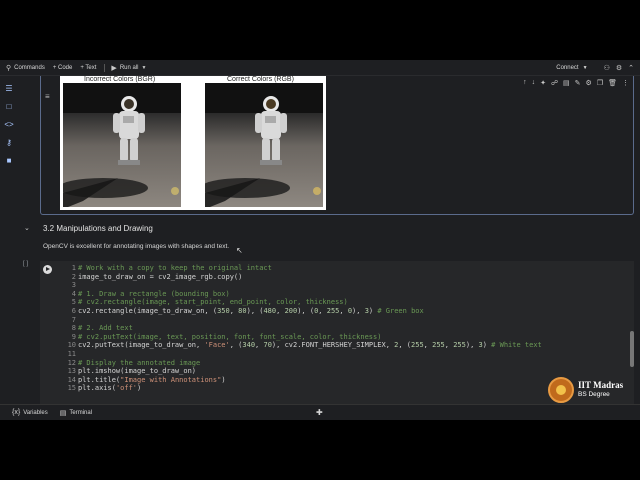 The height and width of the screenshot is (480, 640). I want to click on code-line: 12 # Display the annotated image, so click(299, 363).